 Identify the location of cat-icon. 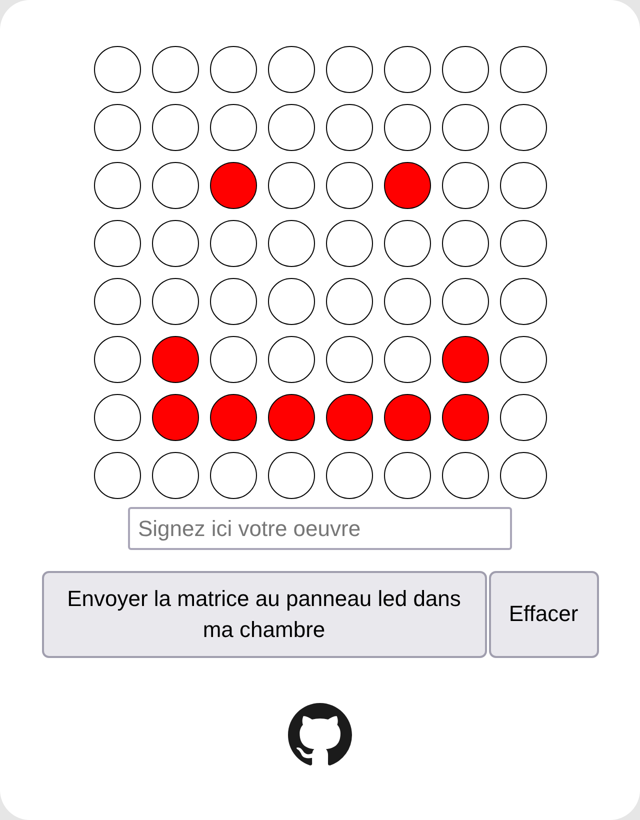
(320, 735).